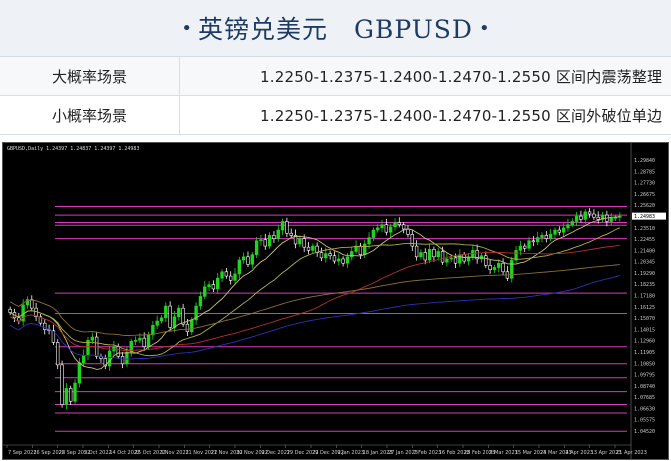 The width and height of the screenshot is (671, 461). I want to click on y-tick-label: 1.16125, so click(644, 308).